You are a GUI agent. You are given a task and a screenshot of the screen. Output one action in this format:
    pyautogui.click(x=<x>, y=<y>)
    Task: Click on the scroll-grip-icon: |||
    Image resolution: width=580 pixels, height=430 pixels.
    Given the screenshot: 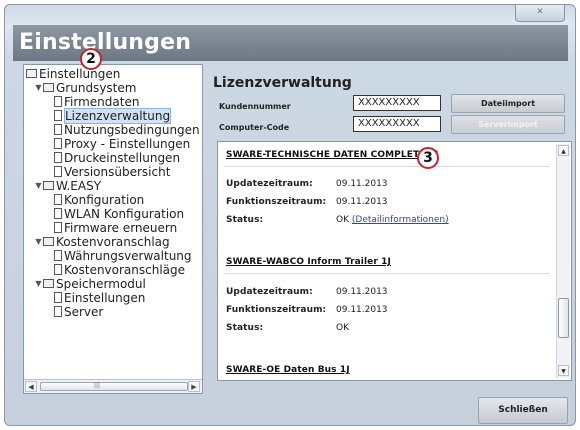 What is the action you would take?
    pyautogui.click(x=97, y=385)
    